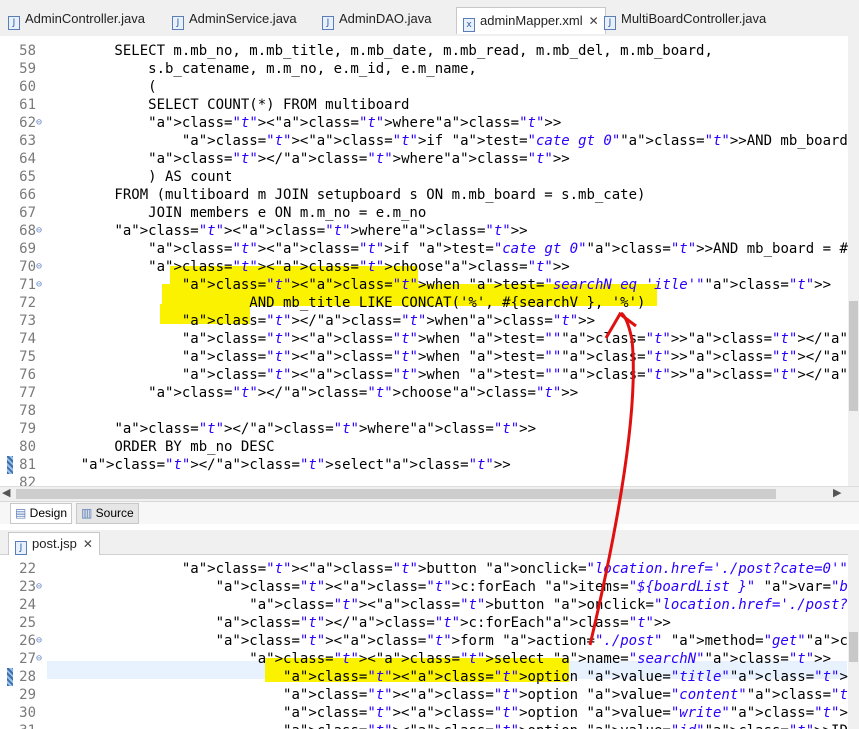  I want to click on scroll-left-icon: ◀, so click(6, 492).